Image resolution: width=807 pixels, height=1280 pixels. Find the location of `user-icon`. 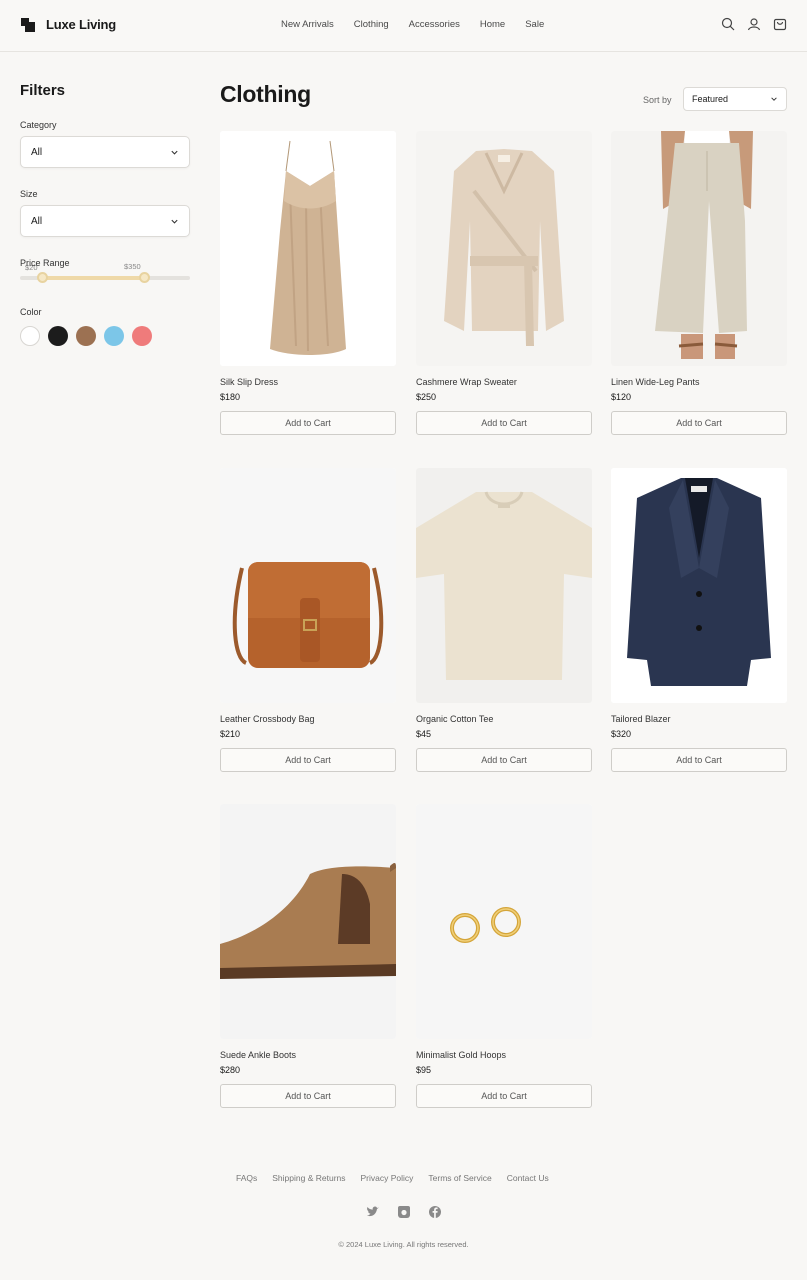

user-icon is located at coordinates (754, 24).